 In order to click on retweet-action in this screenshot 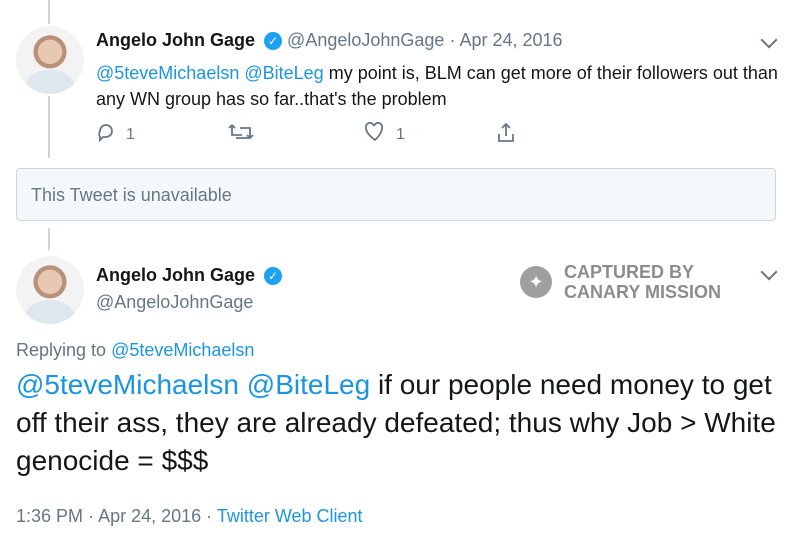, I will do `click(241, 134)`.